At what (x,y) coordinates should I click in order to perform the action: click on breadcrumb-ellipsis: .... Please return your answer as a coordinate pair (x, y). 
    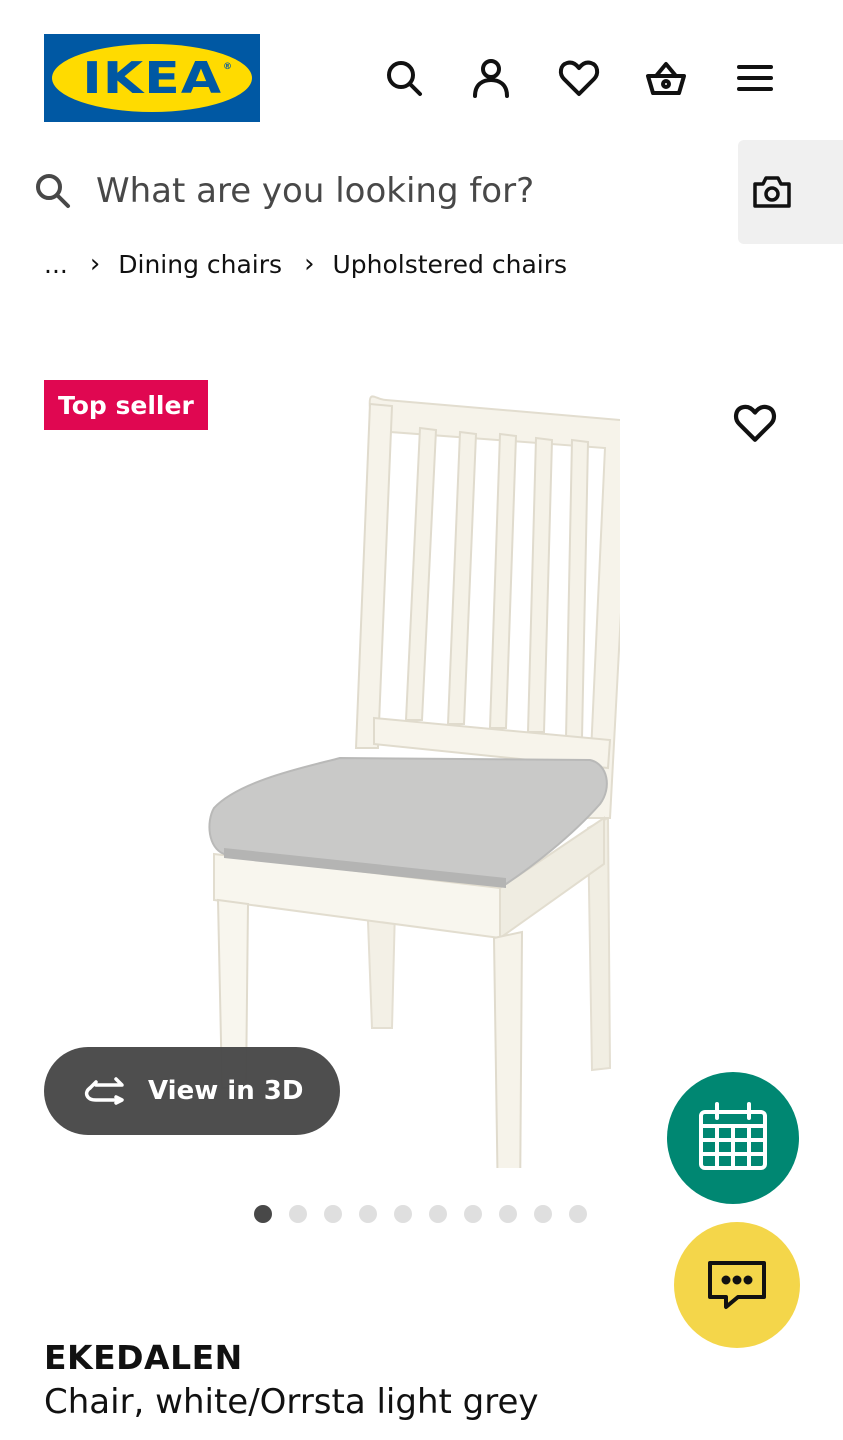
    Looking at the image, I should click on (56, 264).